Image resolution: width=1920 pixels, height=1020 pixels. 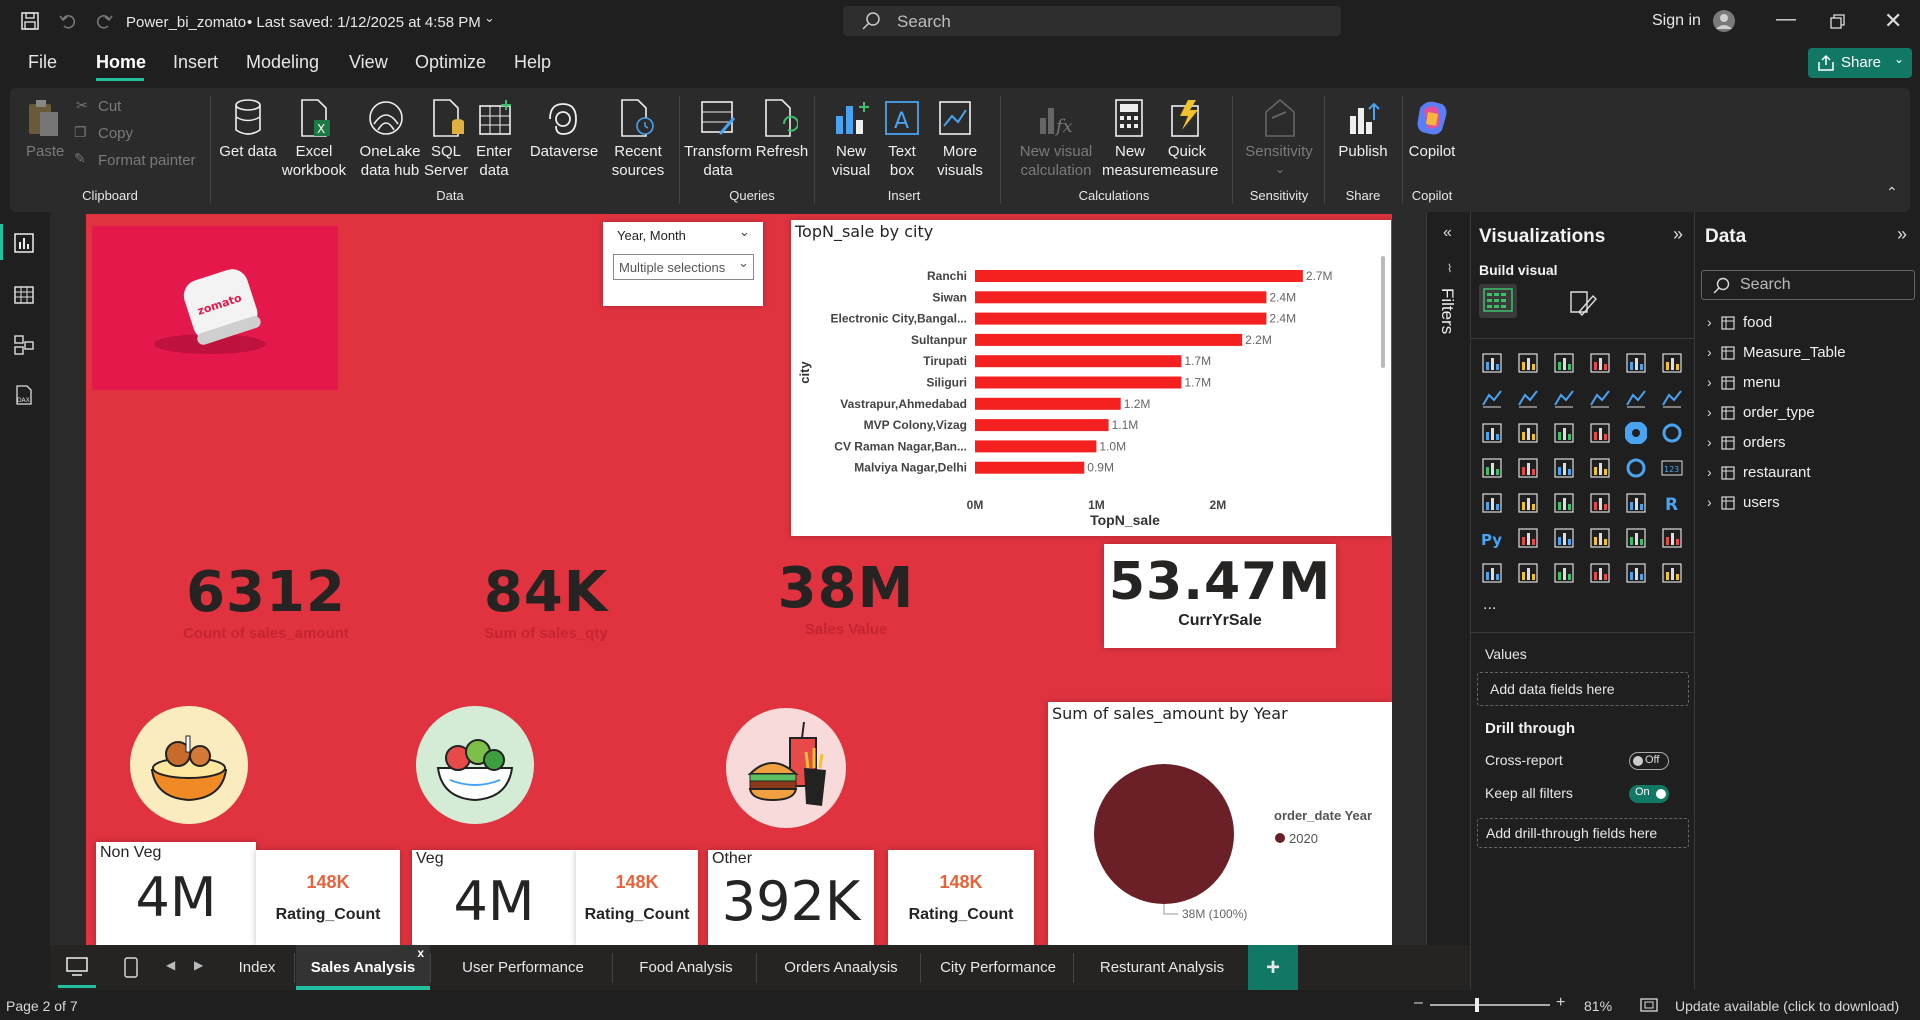 I want to click on add-page-button: +, so click(x=1273, y=967).